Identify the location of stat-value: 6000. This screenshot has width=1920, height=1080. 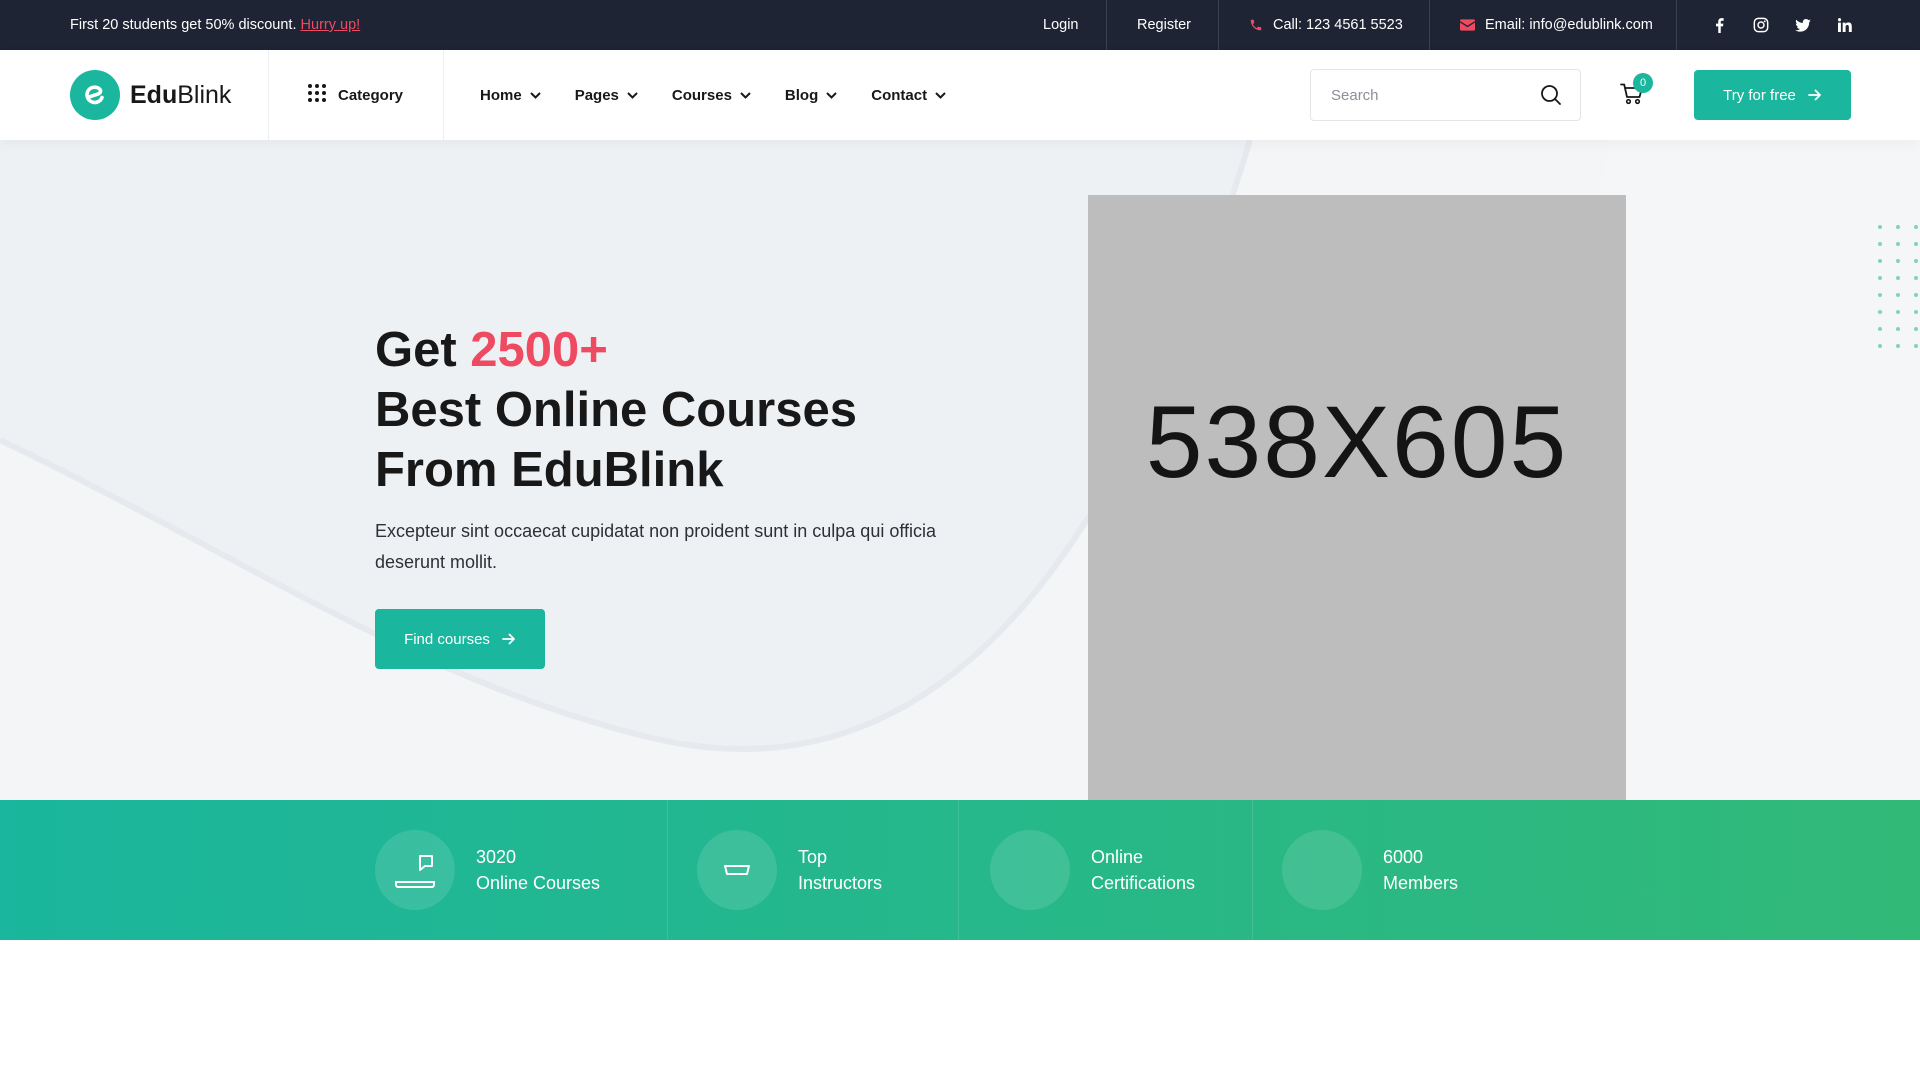
(1403, 857).